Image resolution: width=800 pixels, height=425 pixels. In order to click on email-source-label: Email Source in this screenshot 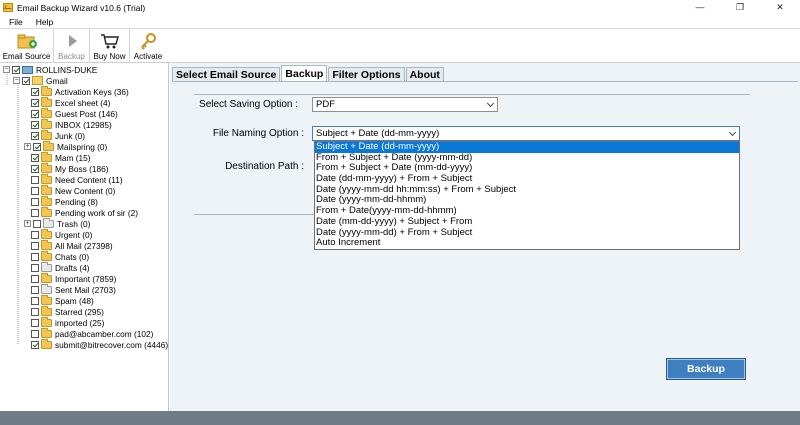, I will do `click(26, 56)`.